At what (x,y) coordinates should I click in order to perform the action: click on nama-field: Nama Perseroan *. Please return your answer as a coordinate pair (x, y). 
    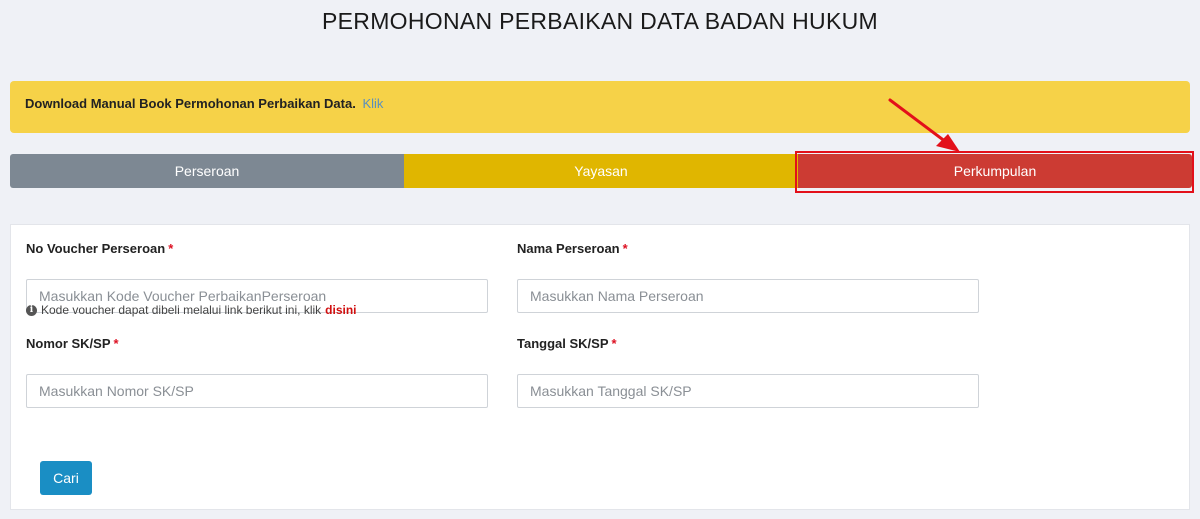
    Looking at the image, I should click on (748, 281).